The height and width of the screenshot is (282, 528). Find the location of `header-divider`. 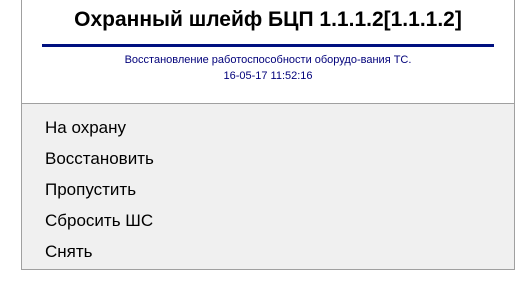

header-divider is located at coordinates (268, 103).